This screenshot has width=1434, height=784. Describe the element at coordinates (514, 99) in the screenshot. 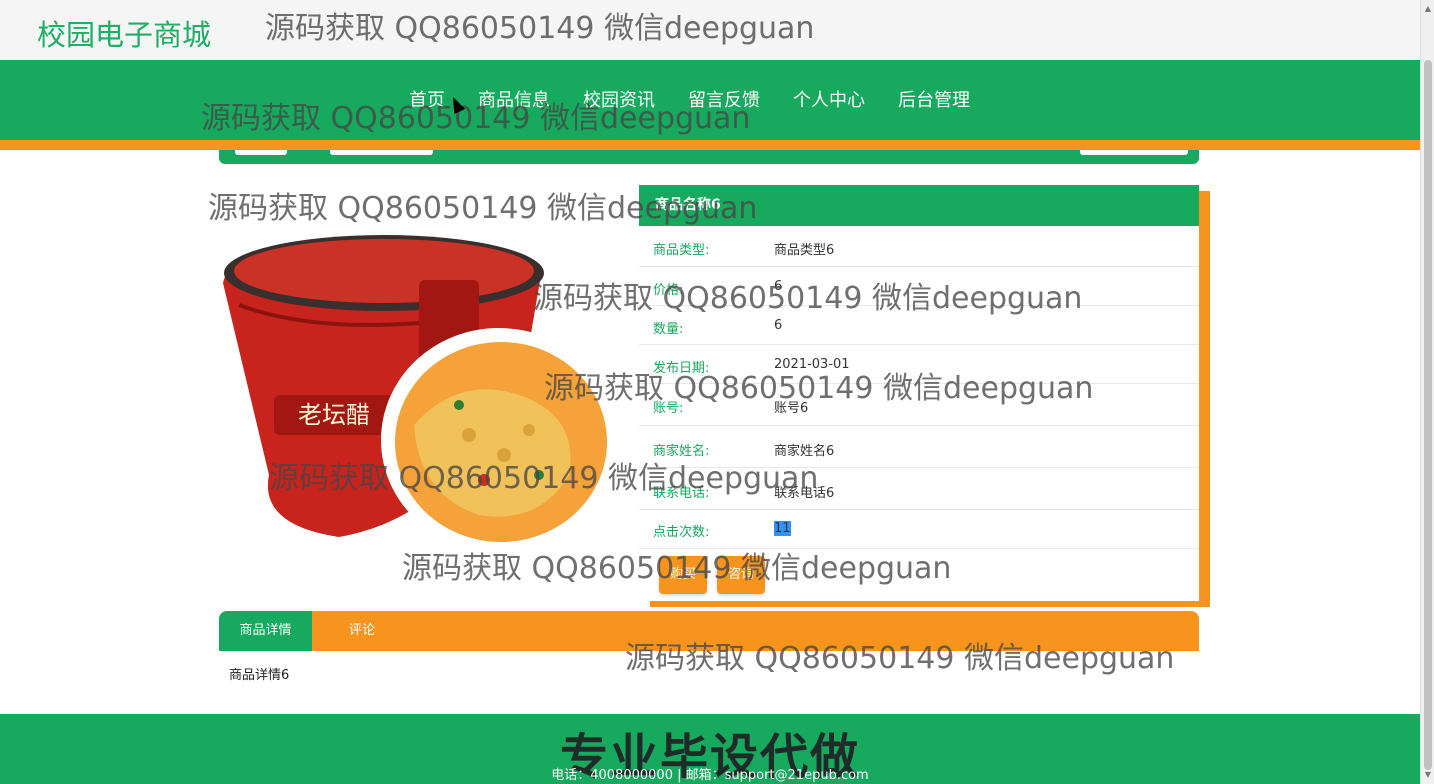

I see `nav-item-products: 商品信息` at that location.